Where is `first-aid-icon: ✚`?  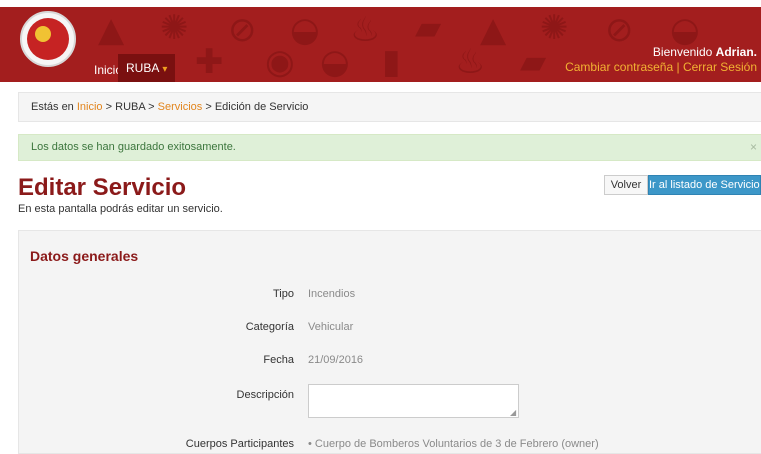
first-aid-icon: ✚ is located at coordinates (209, 62).